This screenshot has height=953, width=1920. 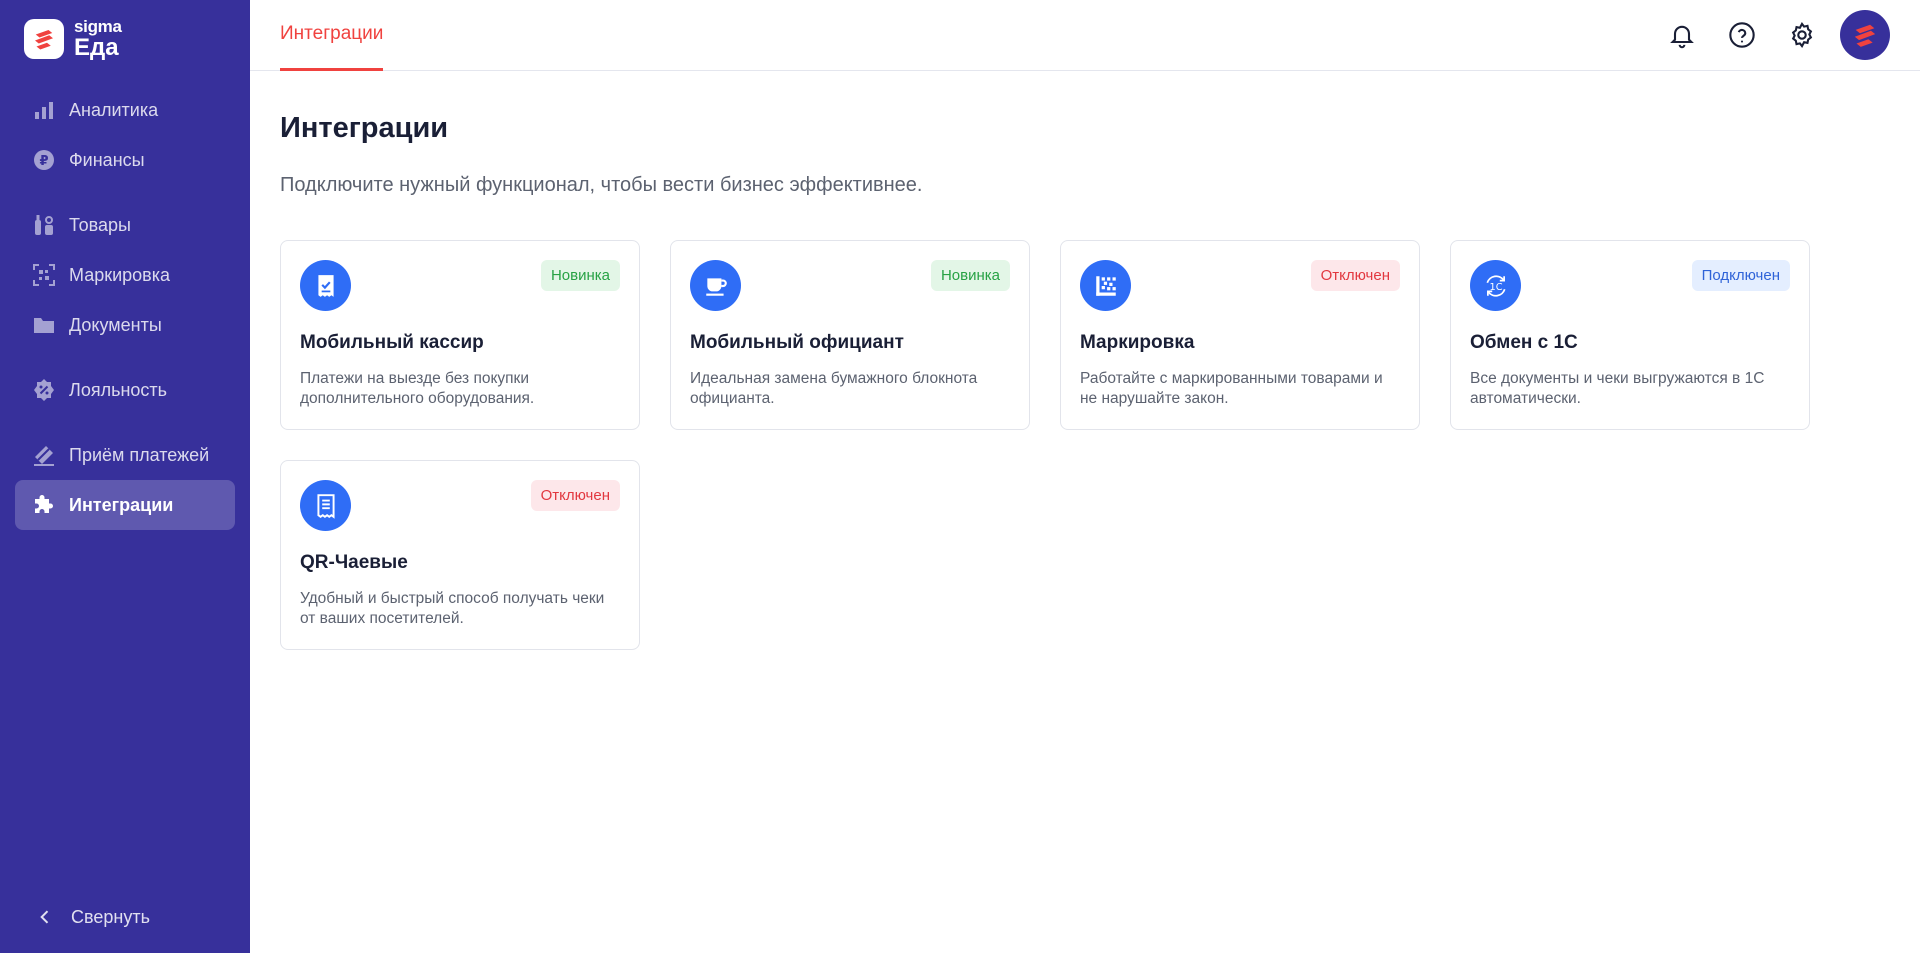 I want to click on percent-badge-icon, so click(x=44, y=390).